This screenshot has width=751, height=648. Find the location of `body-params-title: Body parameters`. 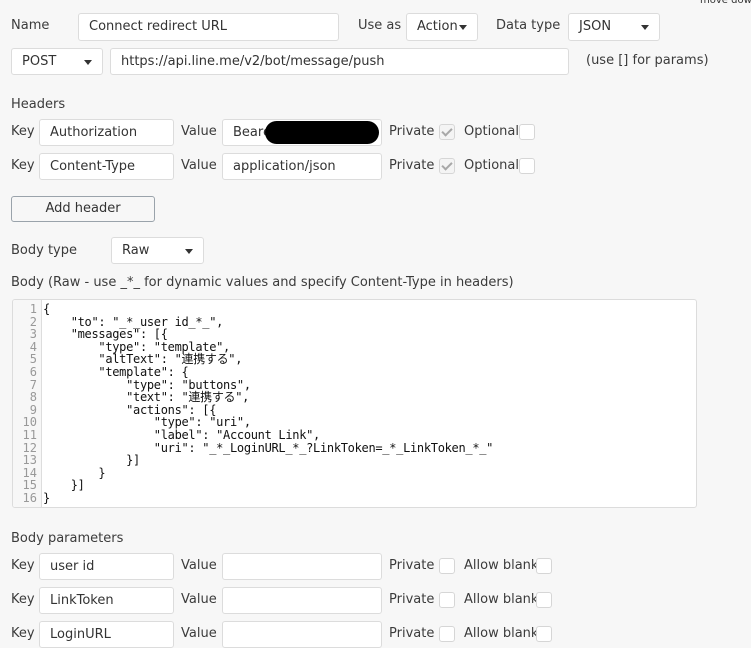

body-params-title: Body parameters is located at coordinates (67, 538).